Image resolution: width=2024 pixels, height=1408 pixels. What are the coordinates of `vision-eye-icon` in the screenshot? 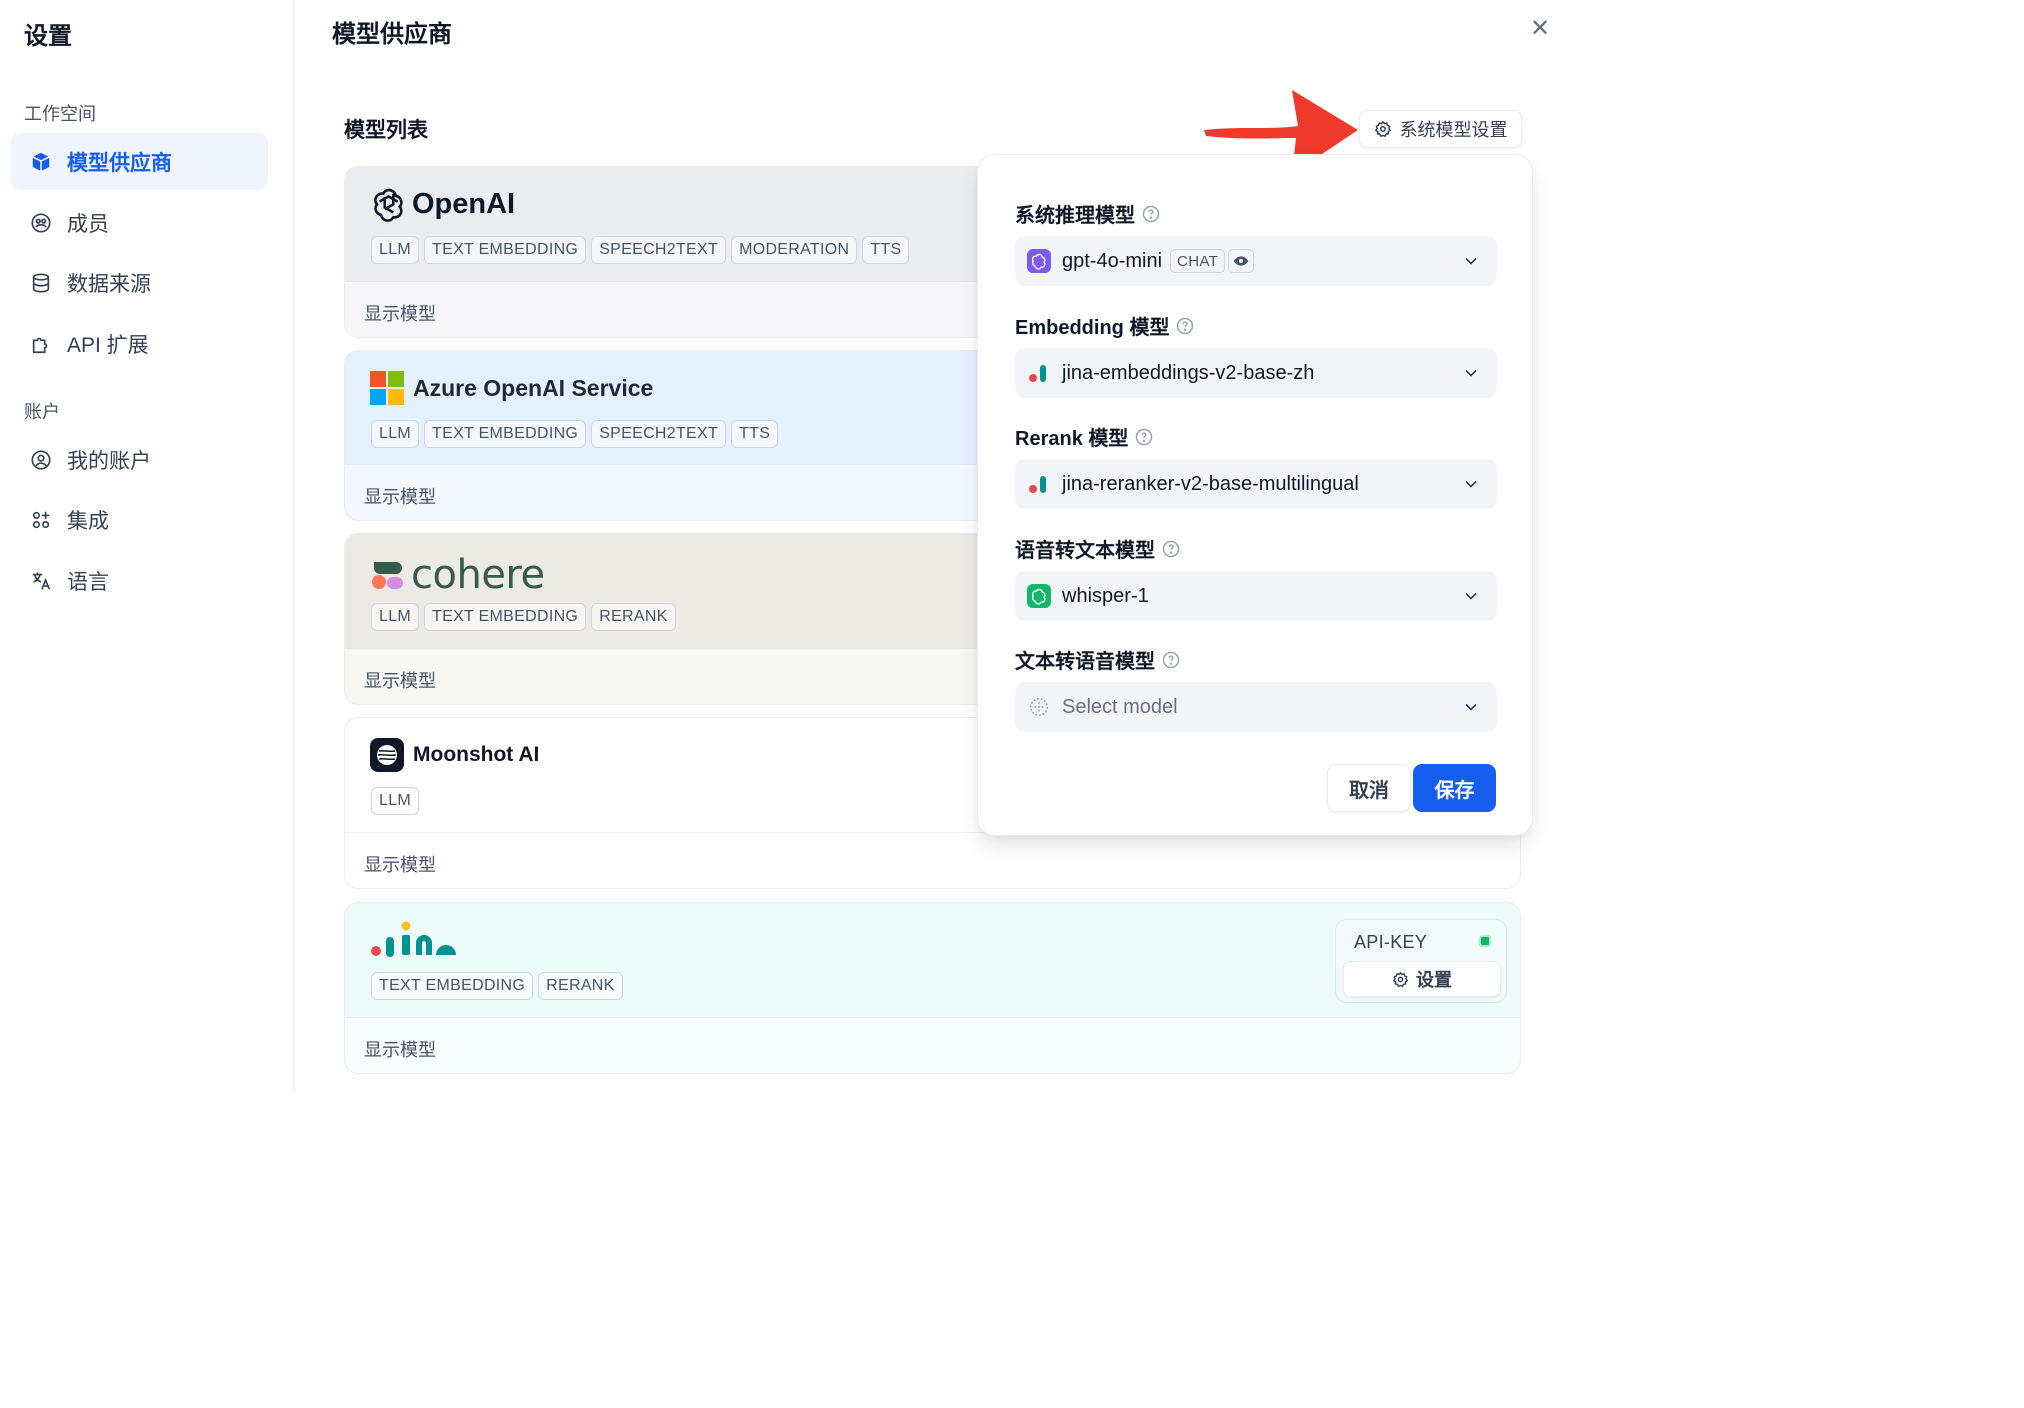 It's located at (1241, 261).